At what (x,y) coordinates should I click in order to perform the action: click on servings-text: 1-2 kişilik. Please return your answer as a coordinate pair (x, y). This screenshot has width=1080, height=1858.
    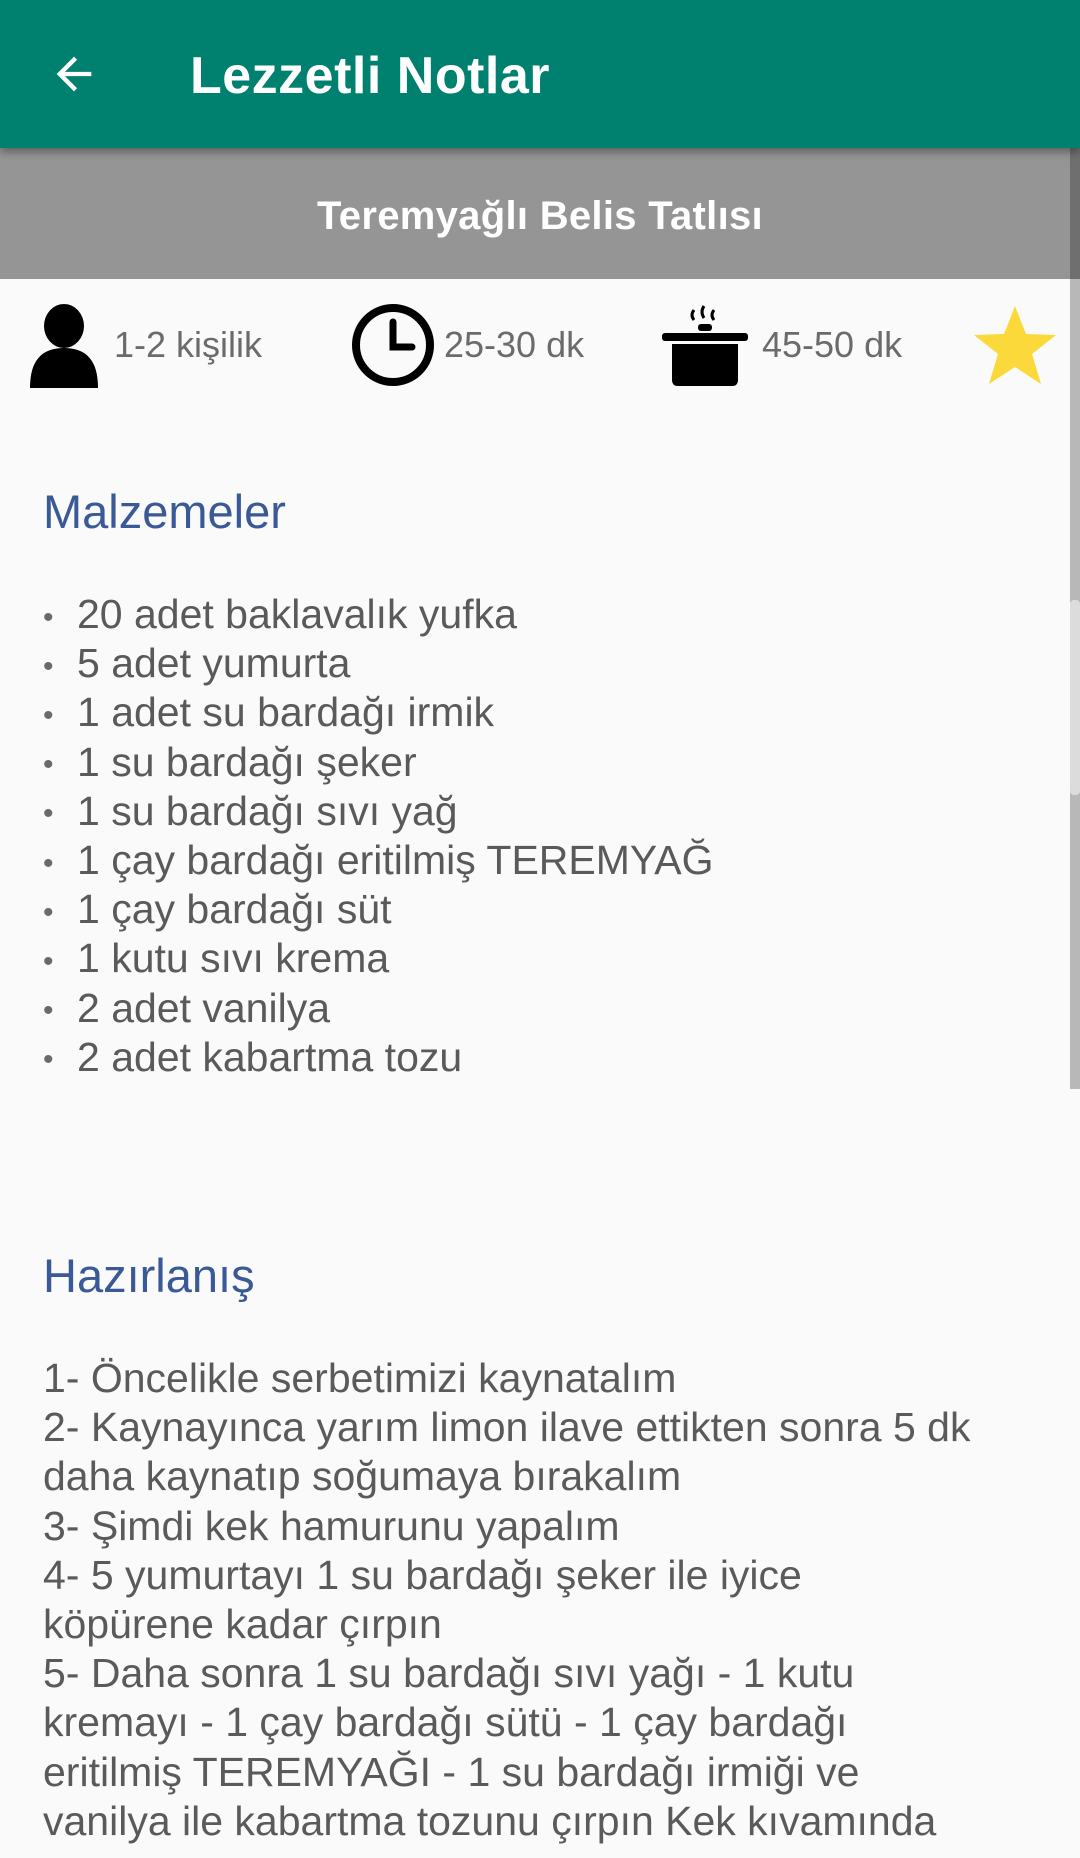
    Looking at the image, I should click on (188, 344).